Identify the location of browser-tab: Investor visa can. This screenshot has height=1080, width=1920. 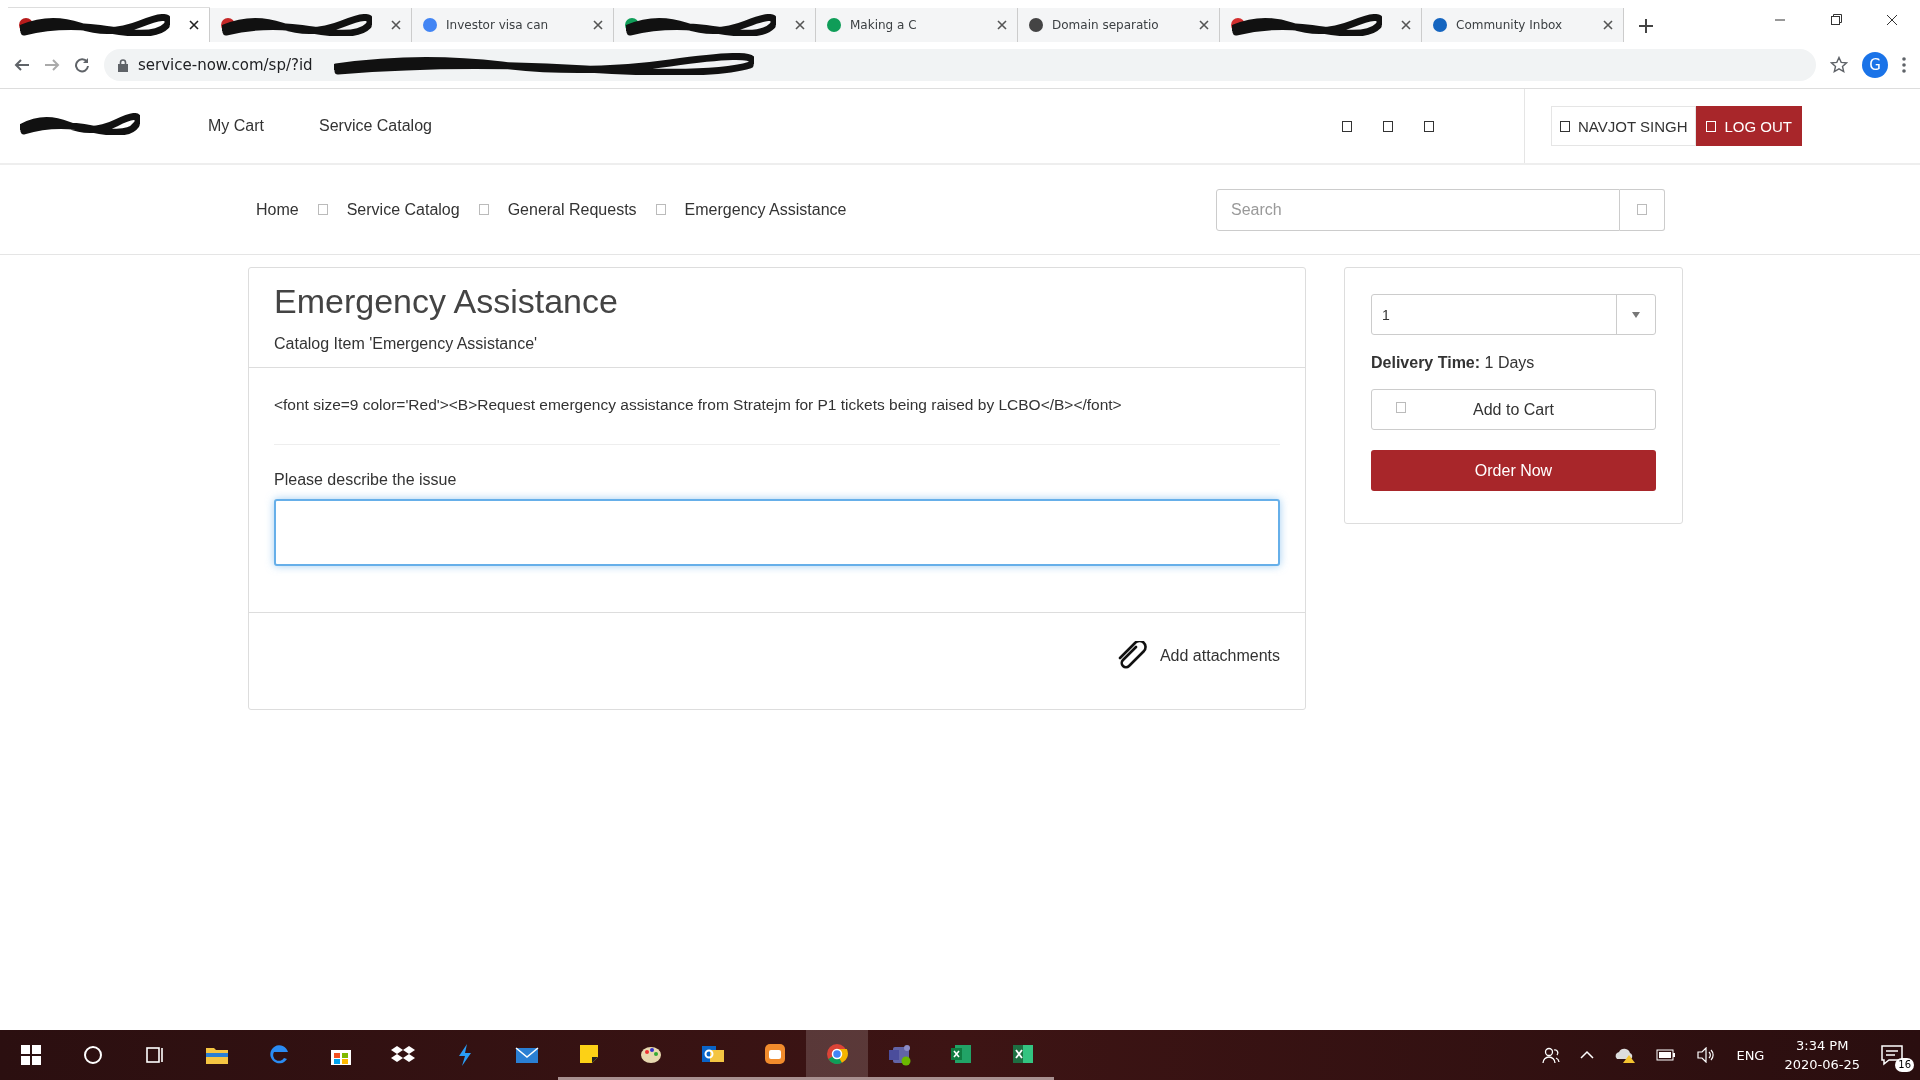
(513, 25).